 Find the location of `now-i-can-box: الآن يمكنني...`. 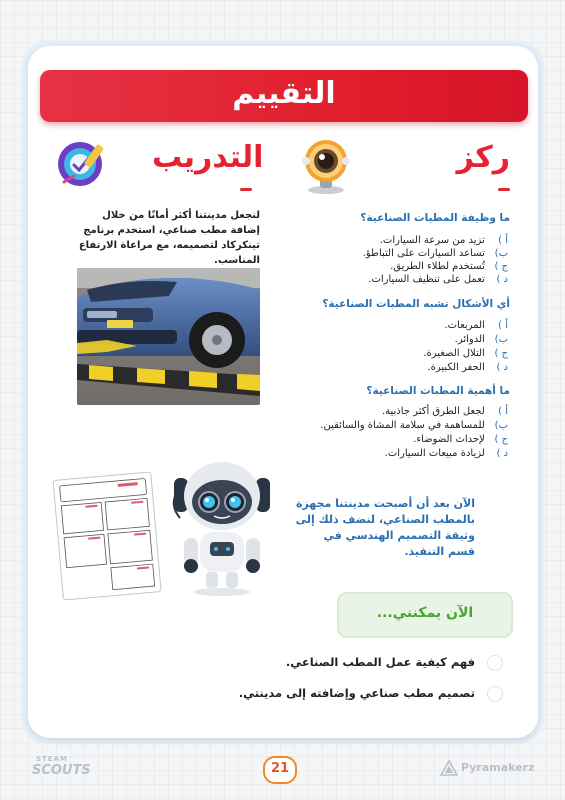

now-i-can-box: الآن يمكنني... is located at coordinates (425, 615).